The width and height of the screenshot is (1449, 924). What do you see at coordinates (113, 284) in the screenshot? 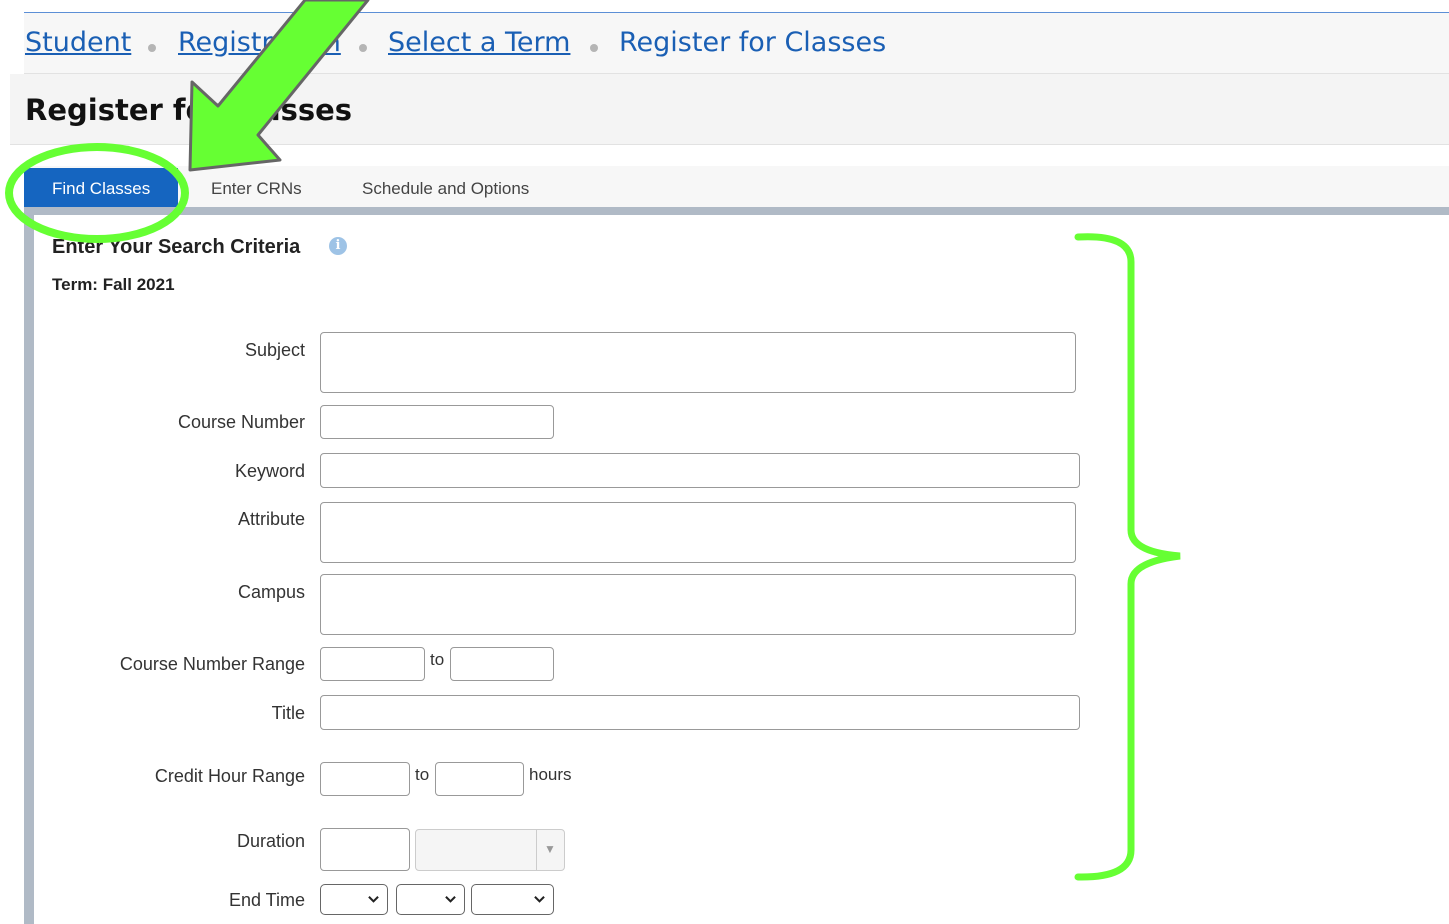
I see `term-label: Term: Fall 2021` at bounding box center [113, 284].